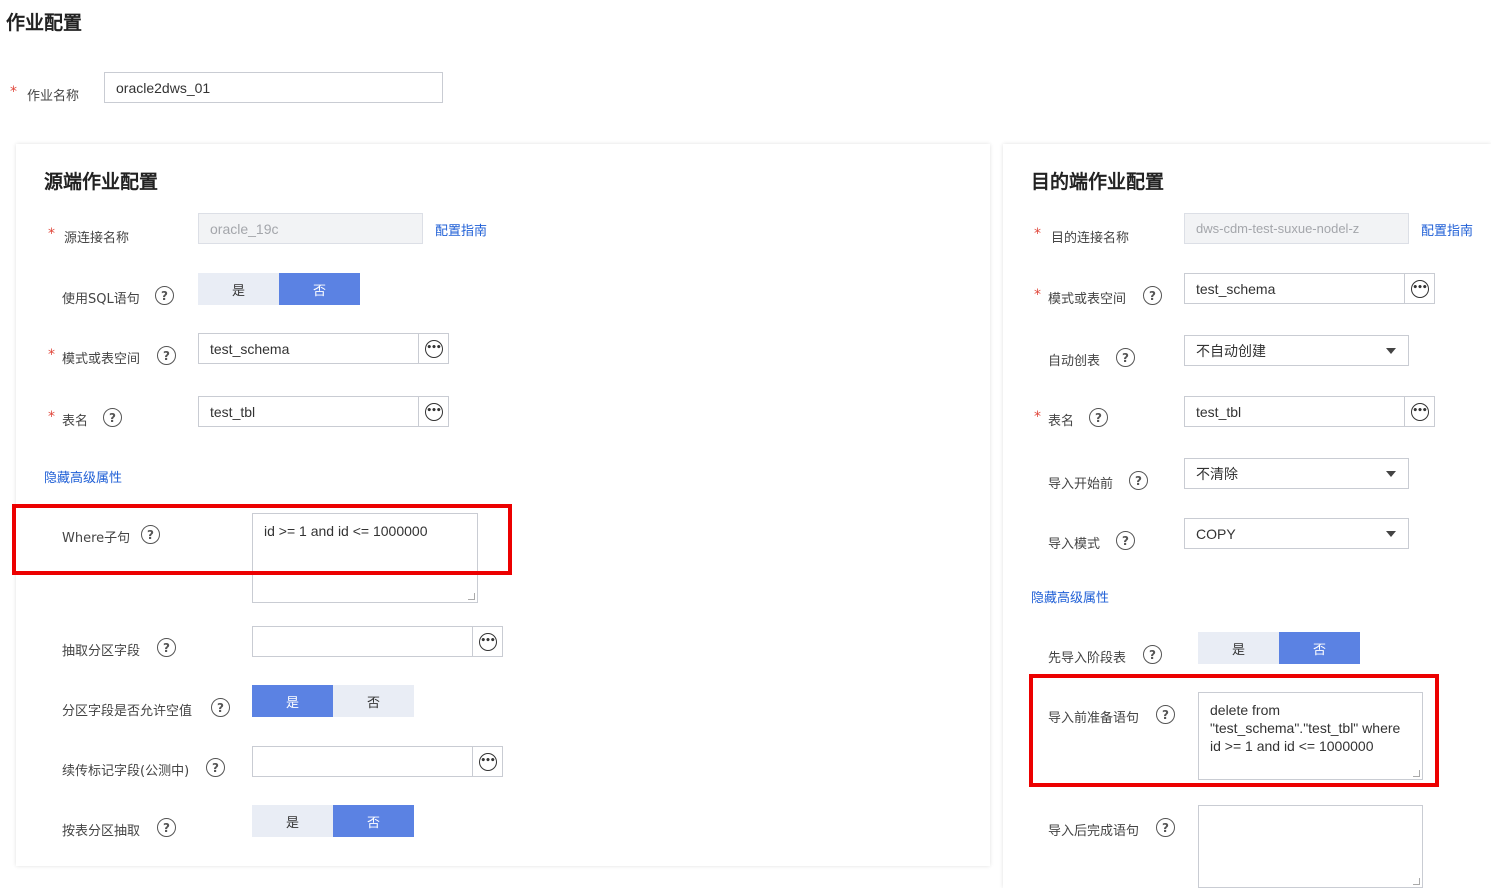 The width and height of the screenshot is (1491, 888). What do you see at coordinates (1238, 648) in the screenshot?
I see `stage-table-yes-button: 是` at bounding box center [1238, 648].